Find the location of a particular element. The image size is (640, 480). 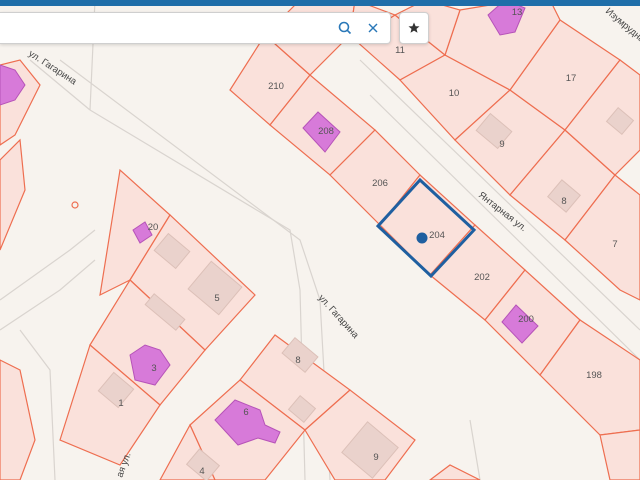

plot-label: 20 is located at coordinates (153, 227).